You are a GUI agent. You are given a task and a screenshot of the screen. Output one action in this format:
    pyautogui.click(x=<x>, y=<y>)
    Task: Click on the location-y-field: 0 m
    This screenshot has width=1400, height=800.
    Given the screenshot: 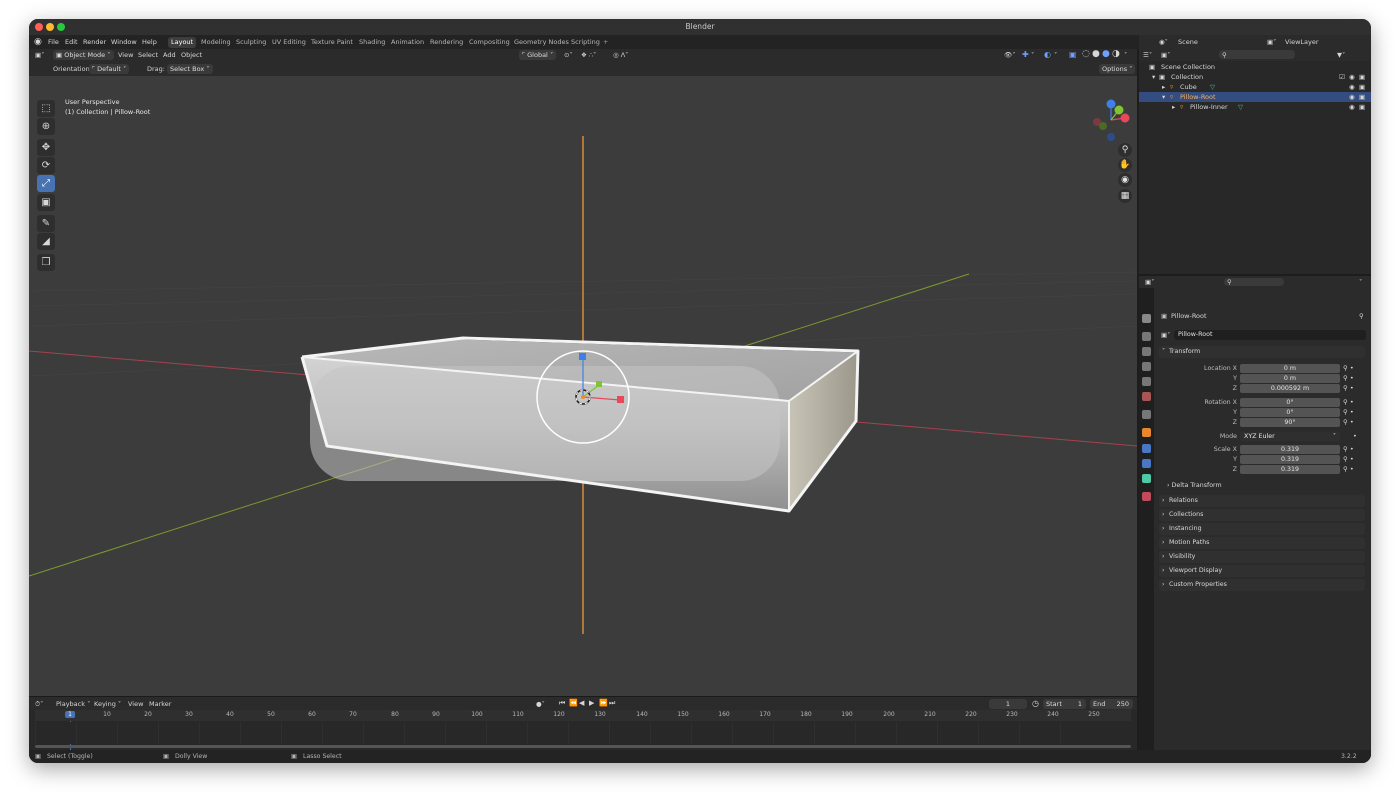 What is the action you would take?
    pyautogui.click(x=1290, y=378)
    